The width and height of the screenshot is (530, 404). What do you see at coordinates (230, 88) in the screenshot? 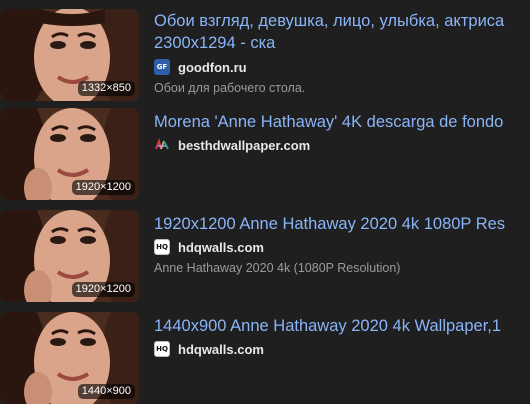
I see `result-description: Обои для рабочего стола.` at bounding box center [230, 88].